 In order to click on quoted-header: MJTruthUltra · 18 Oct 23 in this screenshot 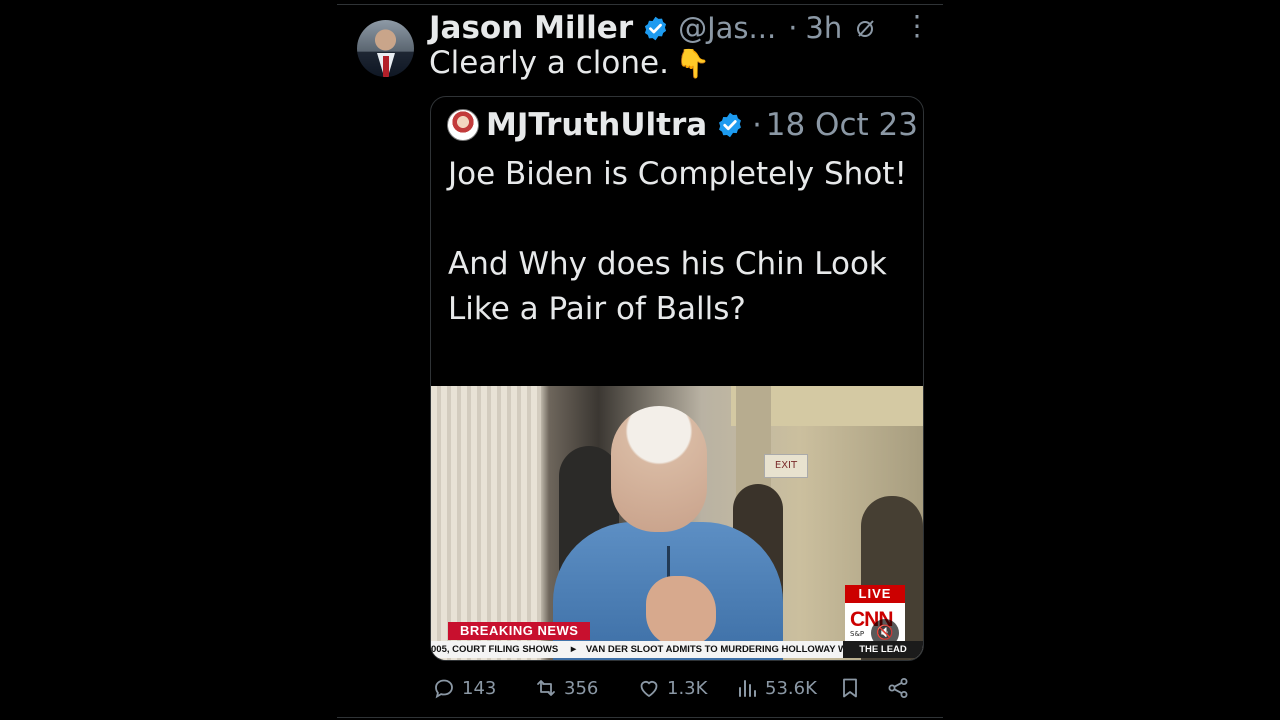, I will do `click(682, 125)`.